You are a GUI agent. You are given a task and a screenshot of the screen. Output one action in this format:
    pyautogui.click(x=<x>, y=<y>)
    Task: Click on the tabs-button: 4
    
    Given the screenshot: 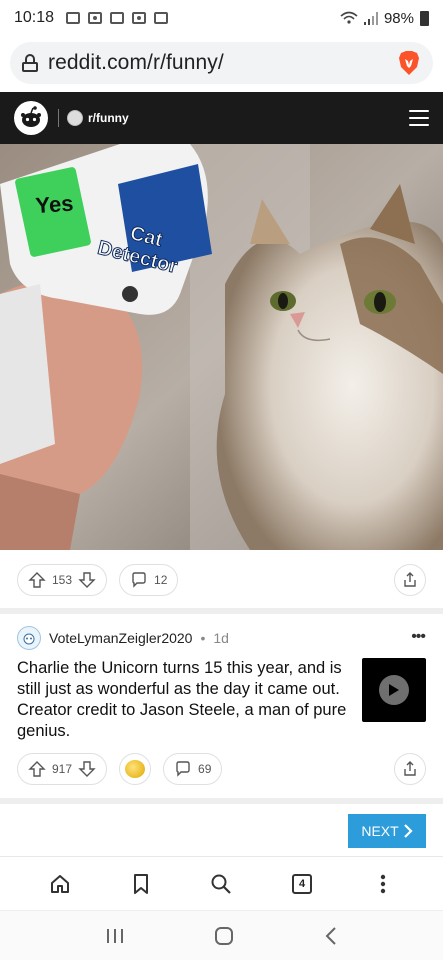 What is the action you would take?
    pyautogui.click(x=302, y=884)
    